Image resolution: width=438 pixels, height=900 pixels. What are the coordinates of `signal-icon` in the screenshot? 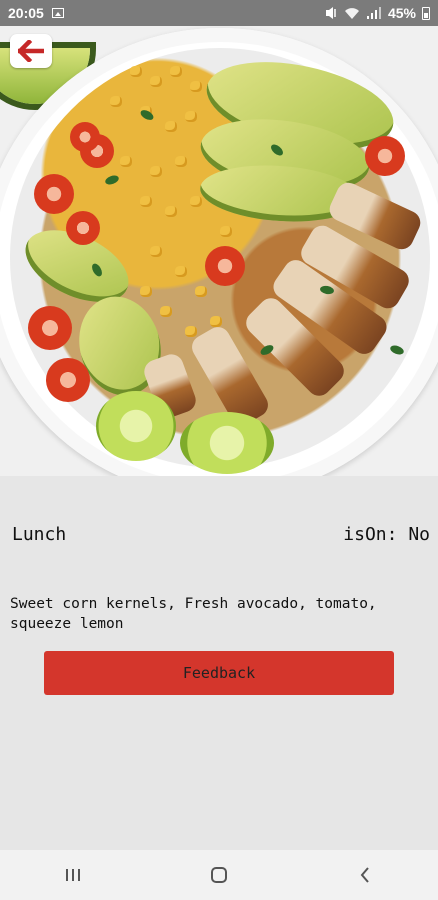 It's located at (373, 13).